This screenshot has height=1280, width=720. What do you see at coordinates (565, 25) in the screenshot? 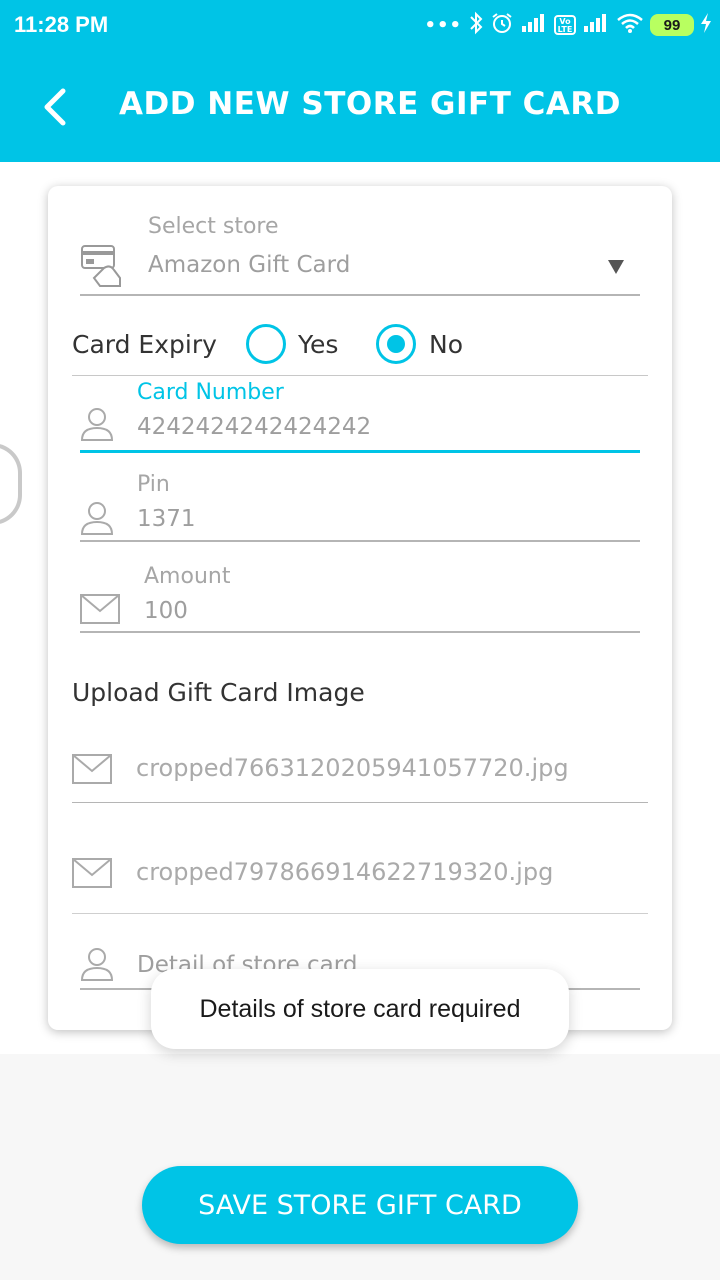
I see `volte-icon: Vo LTE` at bounding box center [565, 25].